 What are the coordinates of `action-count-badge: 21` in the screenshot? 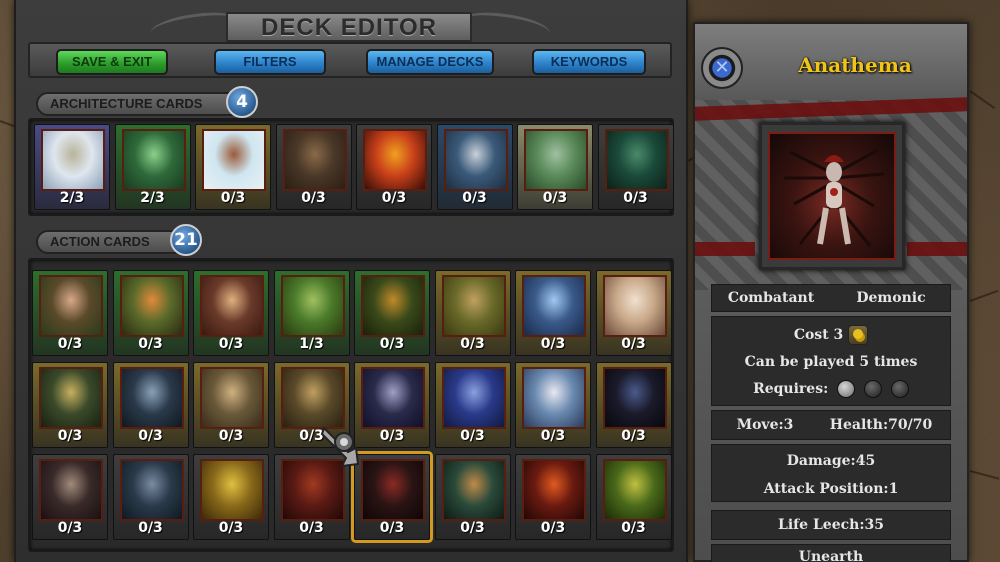 It's located at (186, 240).